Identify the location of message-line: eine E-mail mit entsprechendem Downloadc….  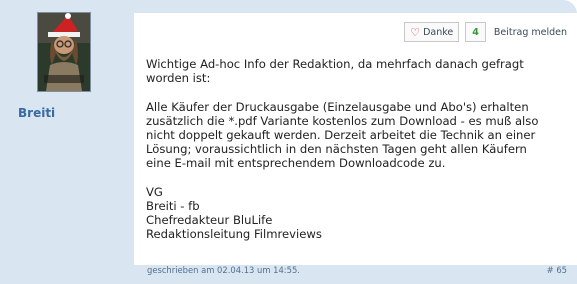
(296, 163).